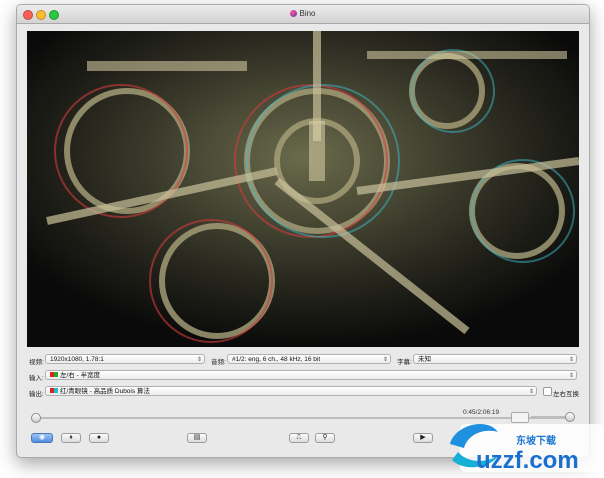 This screenshot has width=604, height=478. I want to click on video-stream-select: 1920x1080, 1.78:1 ⇕, so click(125, 359).